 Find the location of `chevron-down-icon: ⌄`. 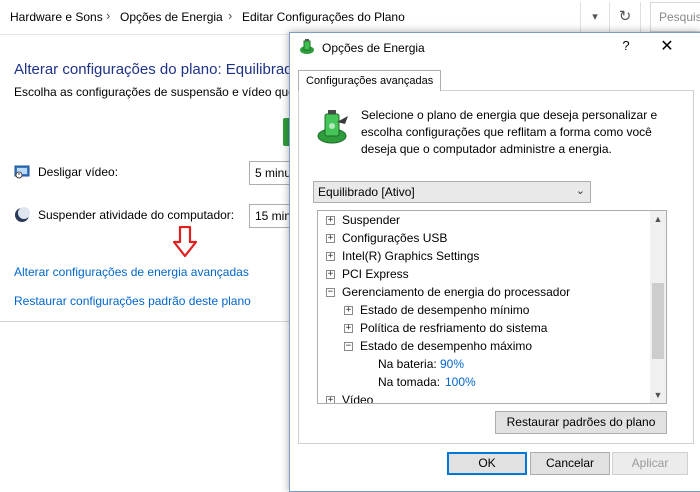

chevron-down-icon: ⌄ is located at coordinates (580, 191).